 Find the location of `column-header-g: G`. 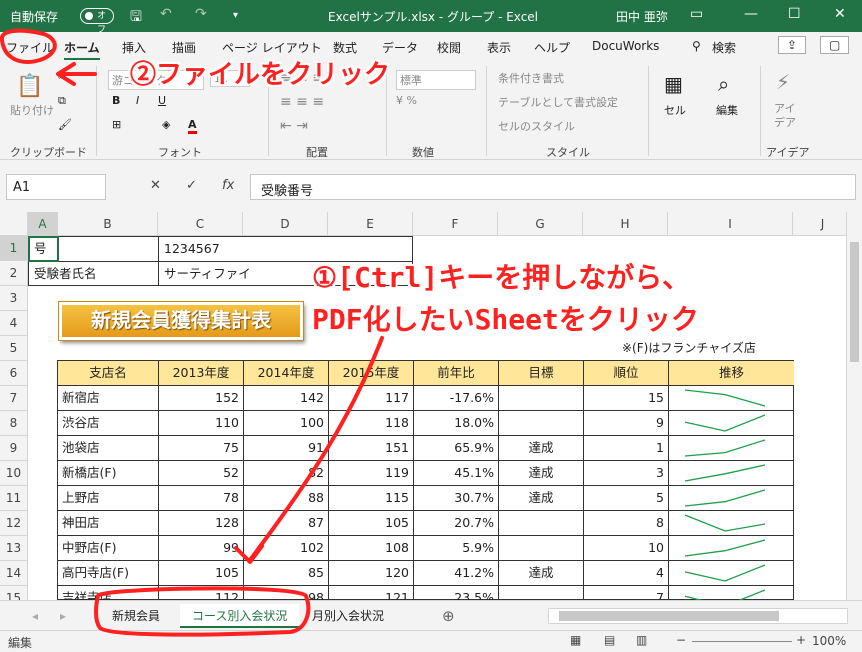

column-header-g: G is located at coordinates (540, 224).